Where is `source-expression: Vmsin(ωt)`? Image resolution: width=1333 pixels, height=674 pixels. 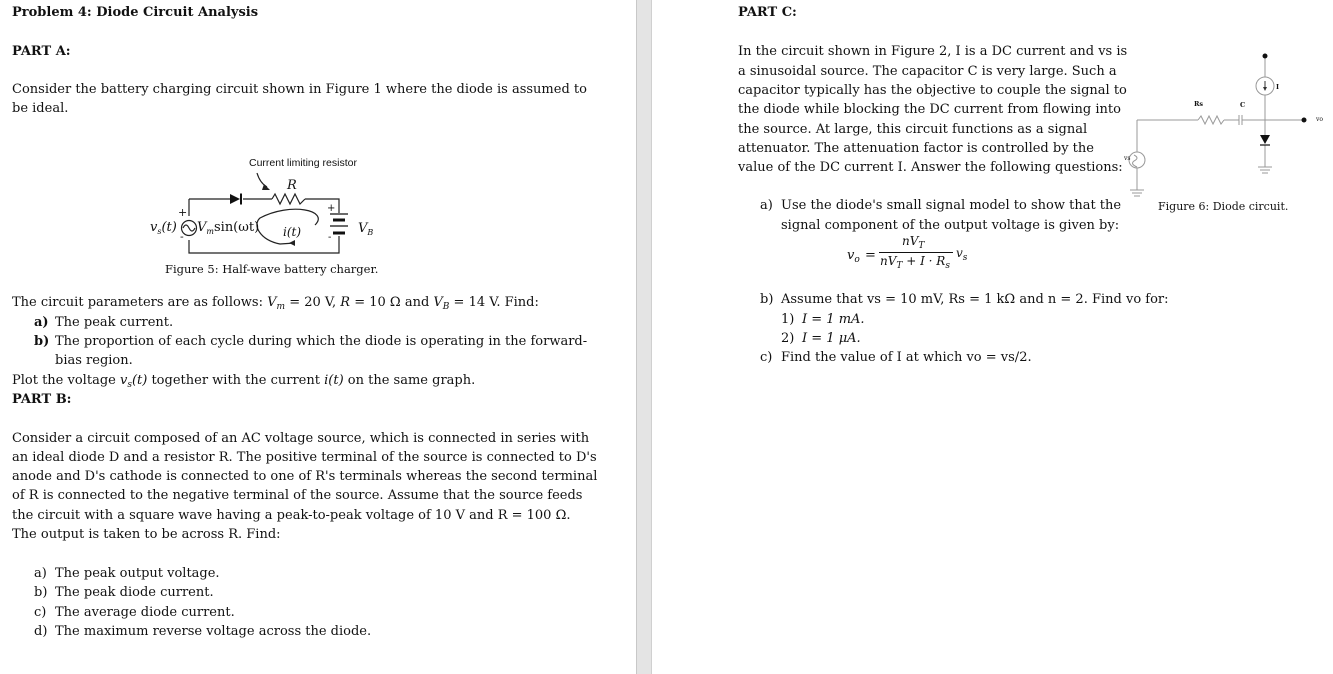 source-expression: Vmsin(ωt) is located at coordinates (228, 228).